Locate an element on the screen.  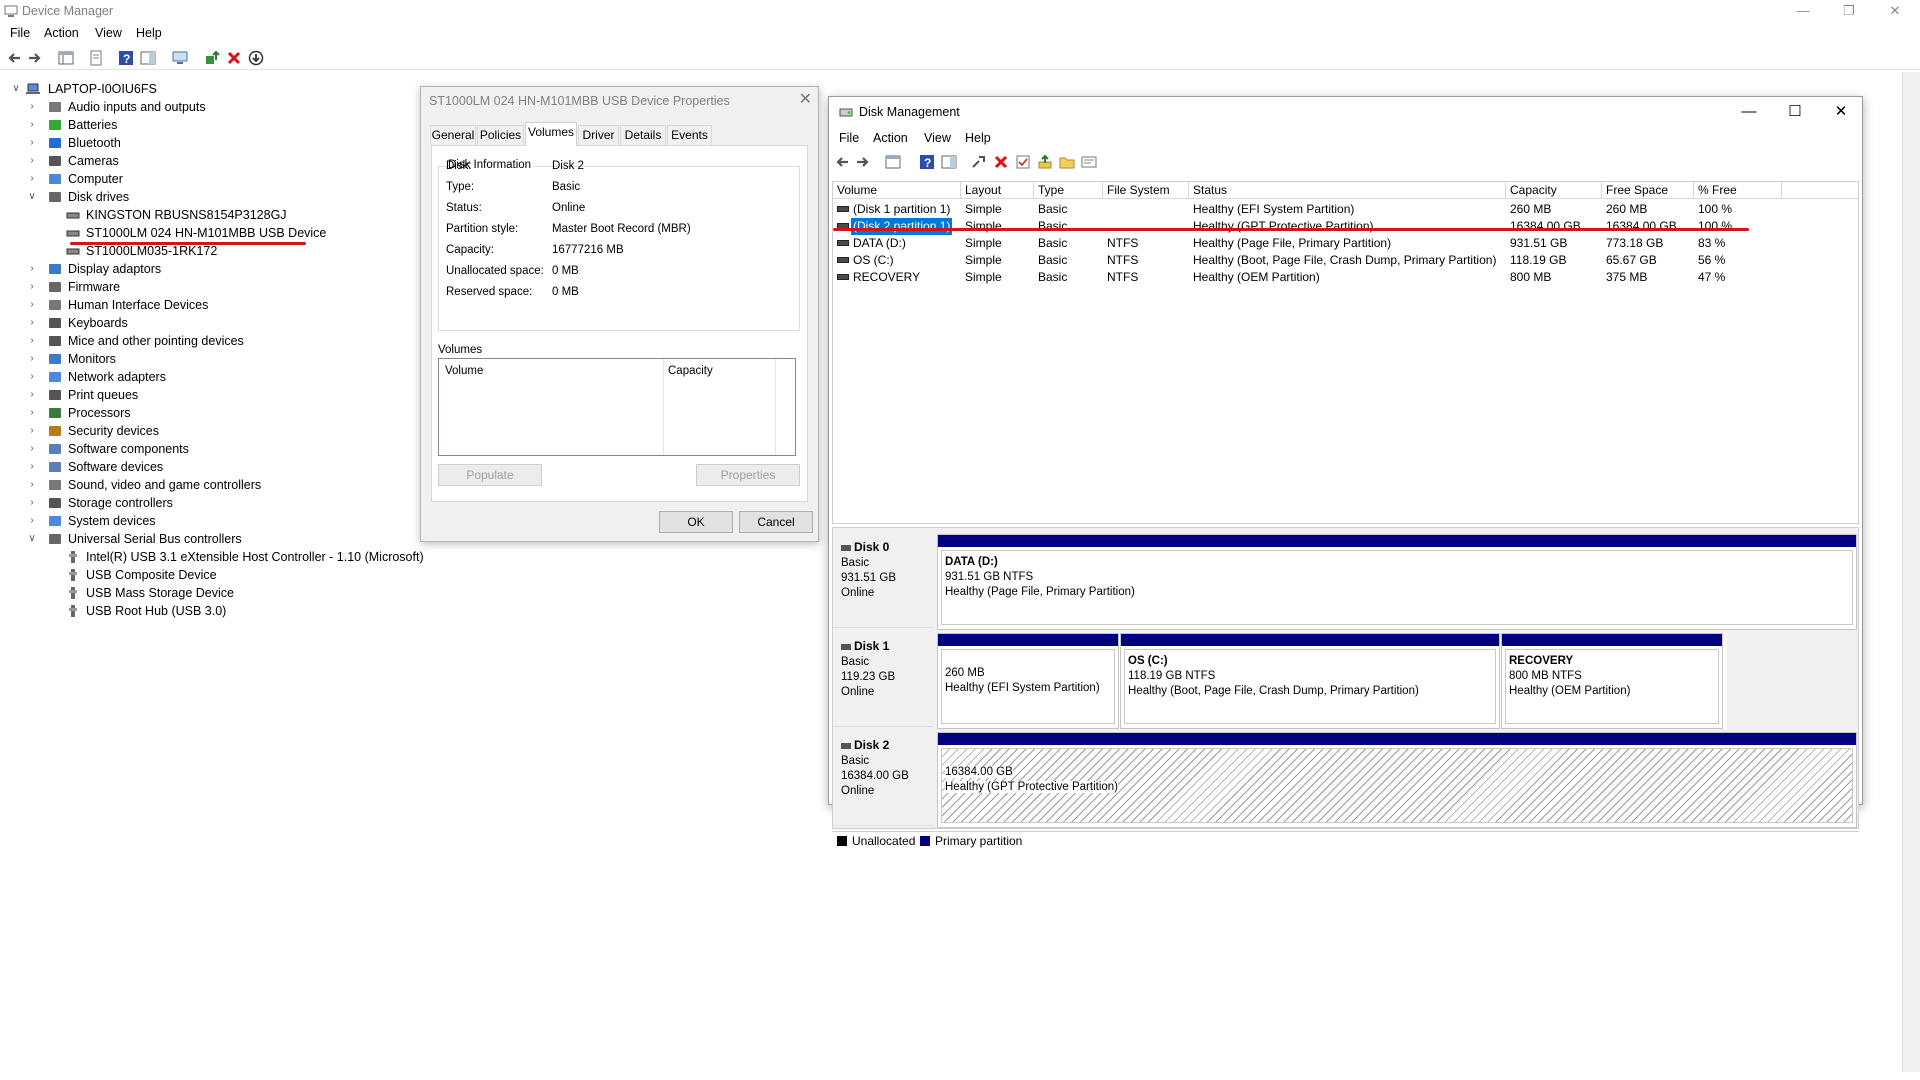
connect-icon is located at coordinates (979, 162).